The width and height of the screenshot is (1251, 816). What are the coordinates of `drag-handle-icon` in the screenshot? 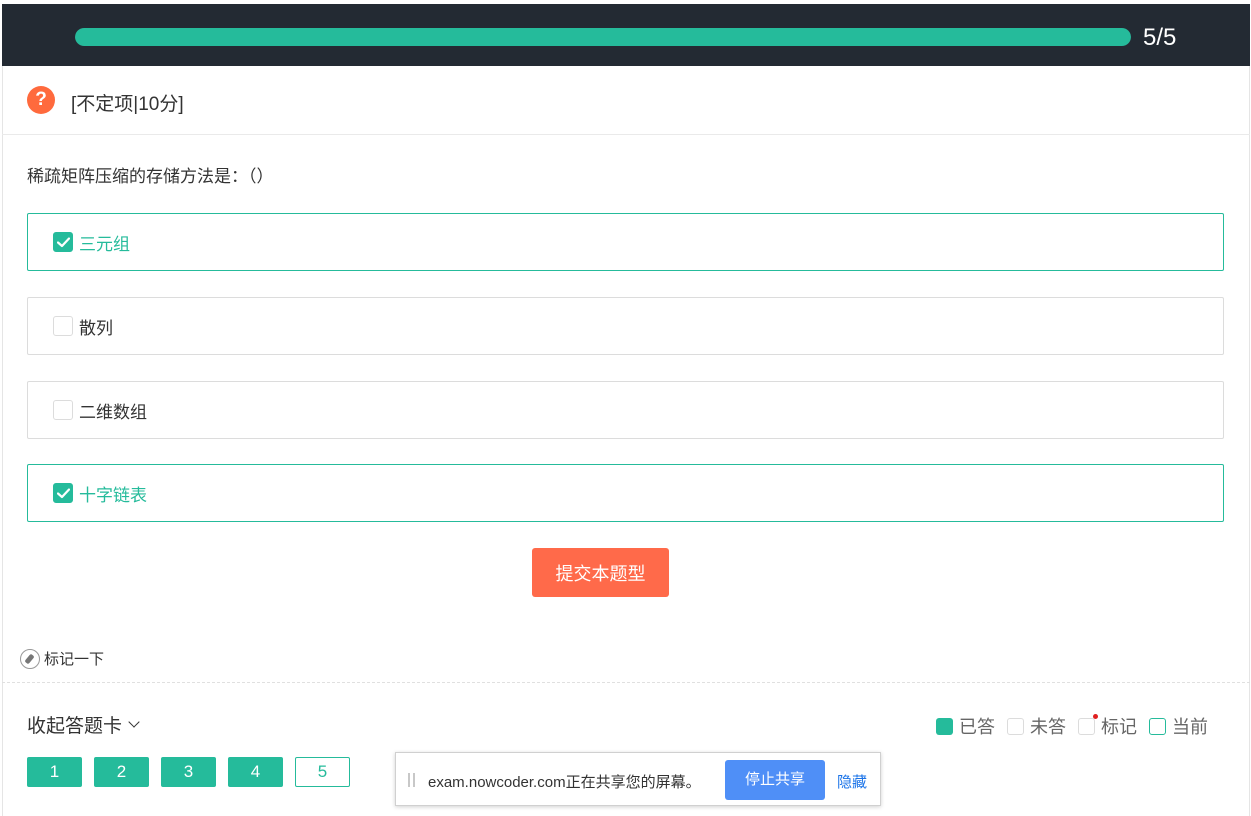 It's located at (411, 780).